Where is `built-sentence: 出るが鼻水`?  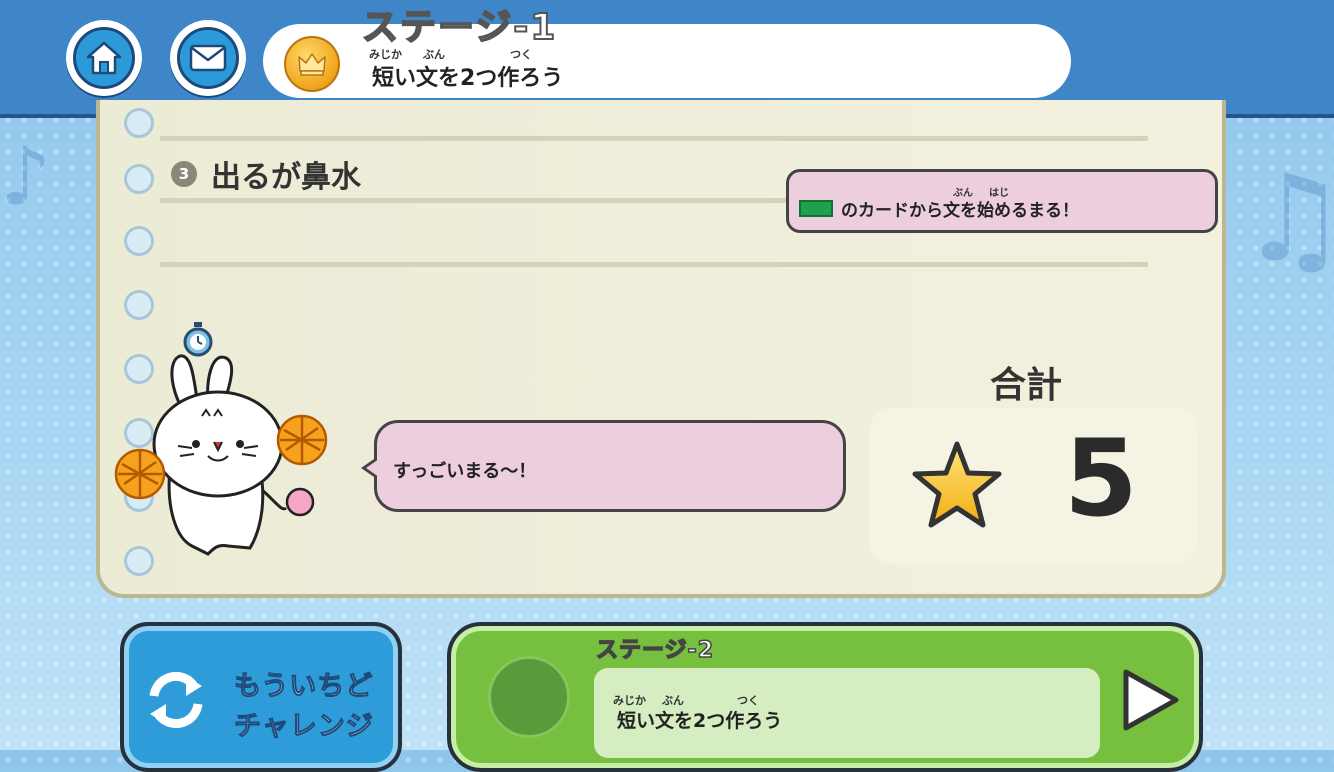
built-sentence: 出るが鼻水 is located at coordinates (286, 177).